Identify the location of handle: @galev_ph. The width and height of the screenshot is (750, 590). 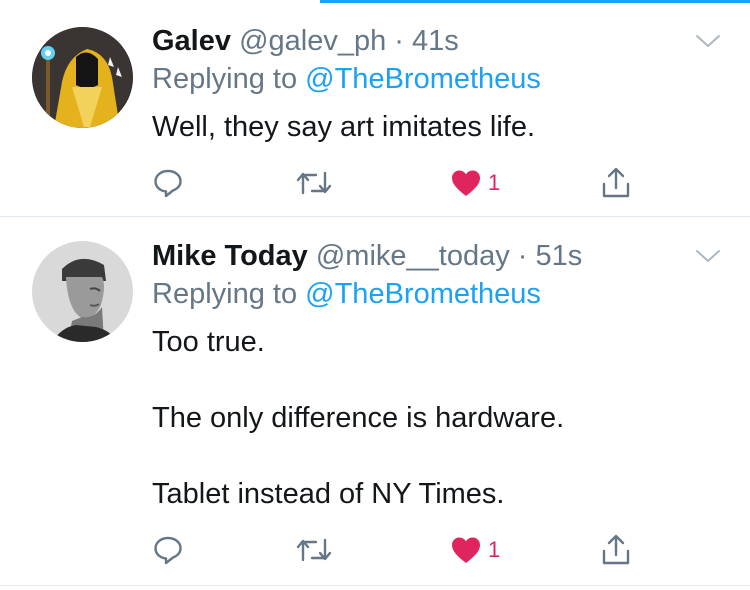
(312, 41).